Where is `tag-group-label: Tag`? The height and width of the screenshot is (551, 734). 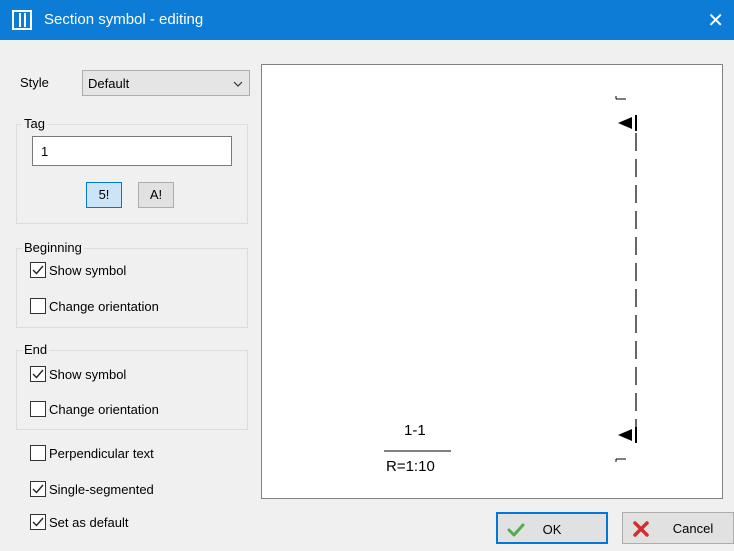
tag-group-label: Tag is located at coordinates (34, 123).